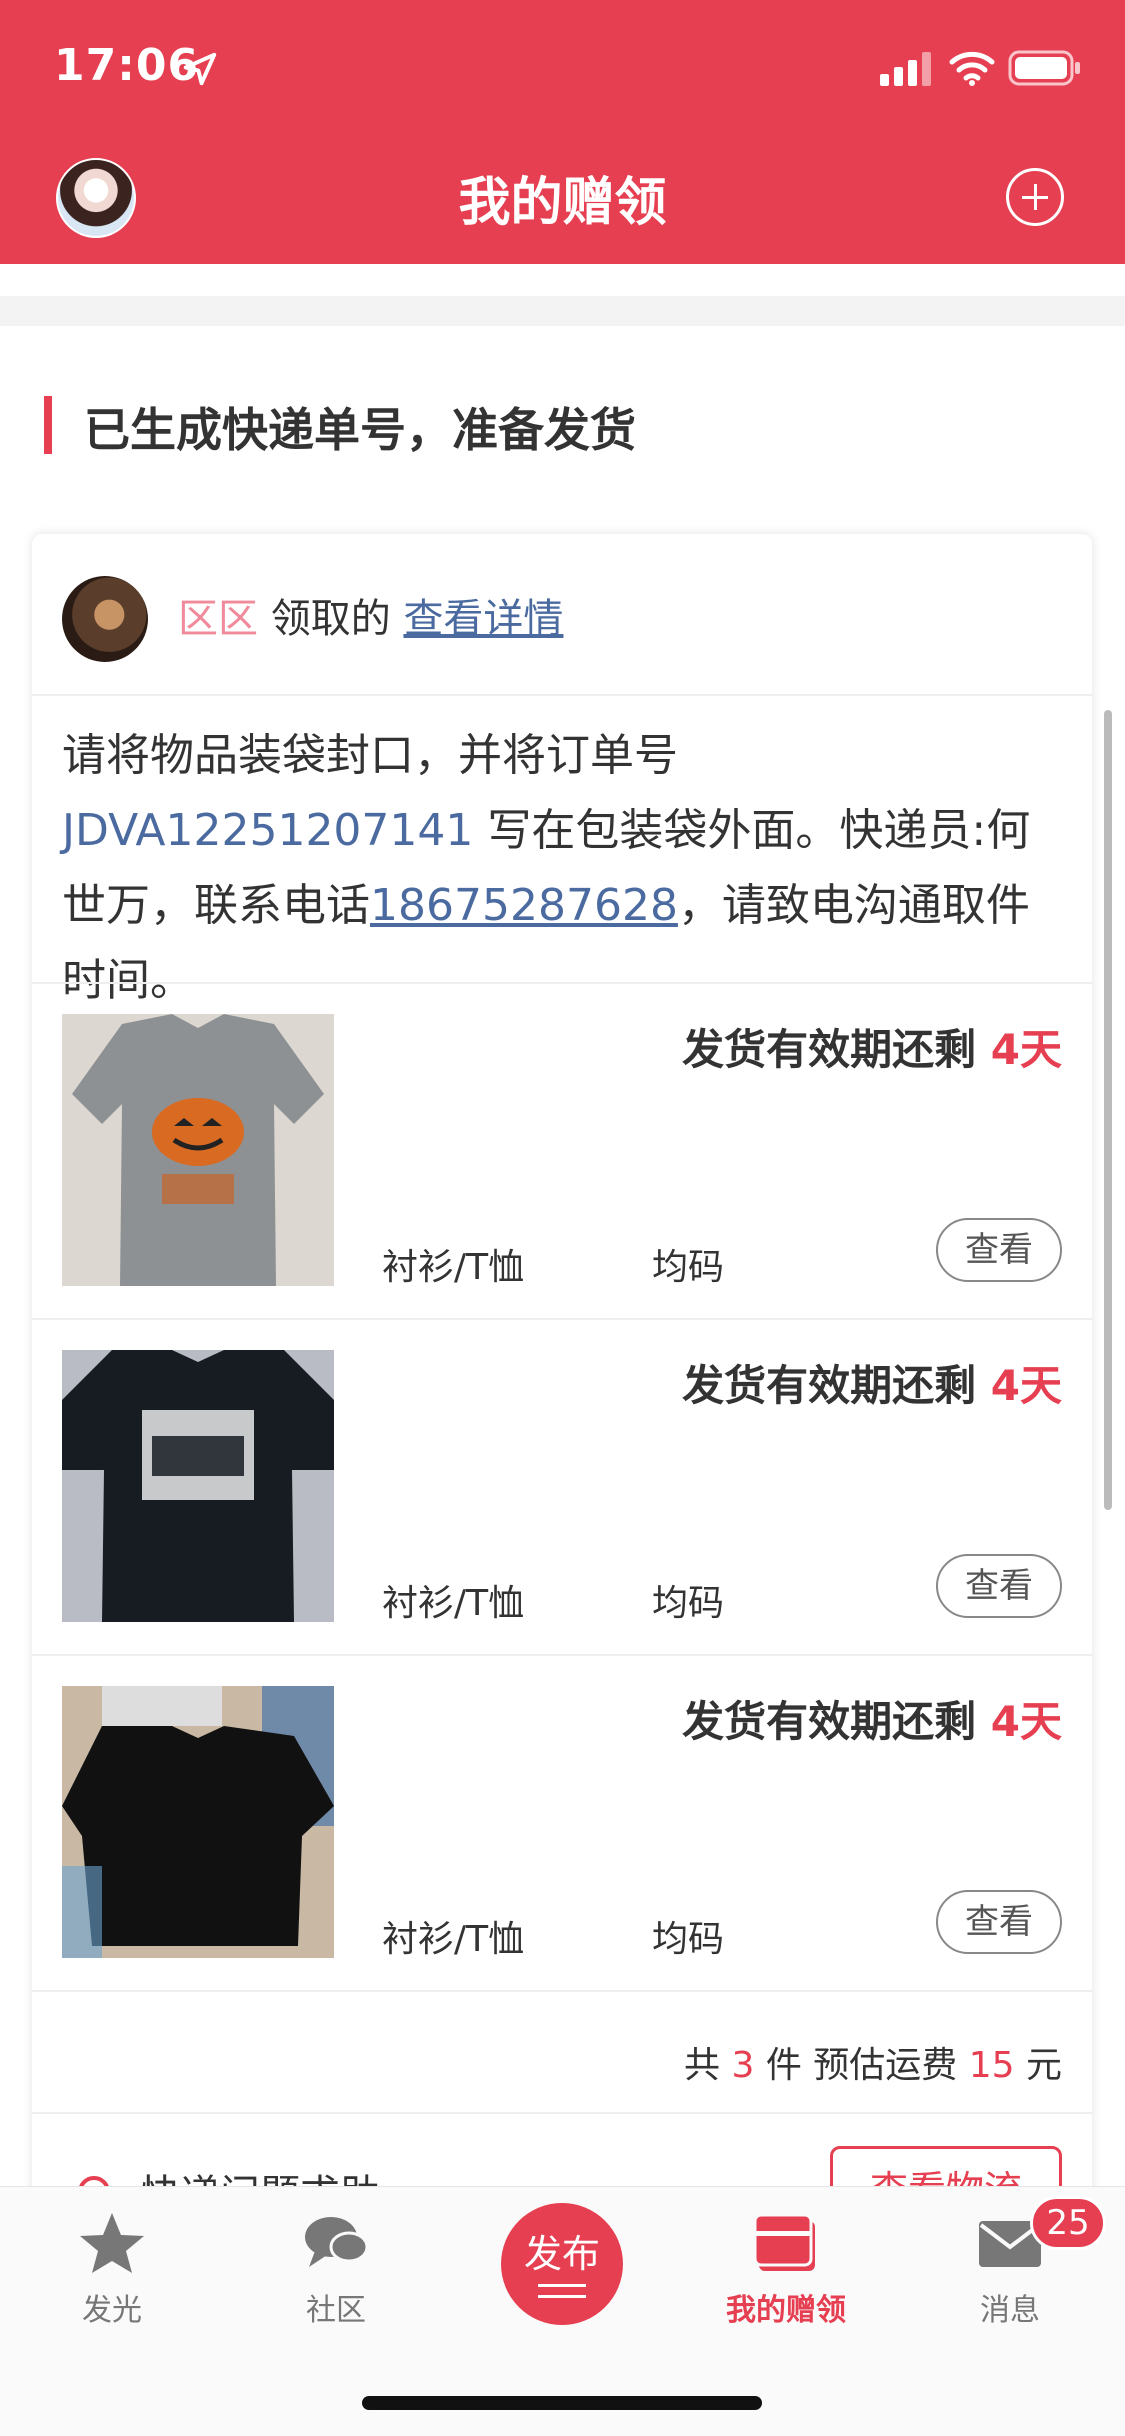 The width and height of the screenshot is (1125, 2436). I want to click on page-title: 我的赠领, so click(562, 203).